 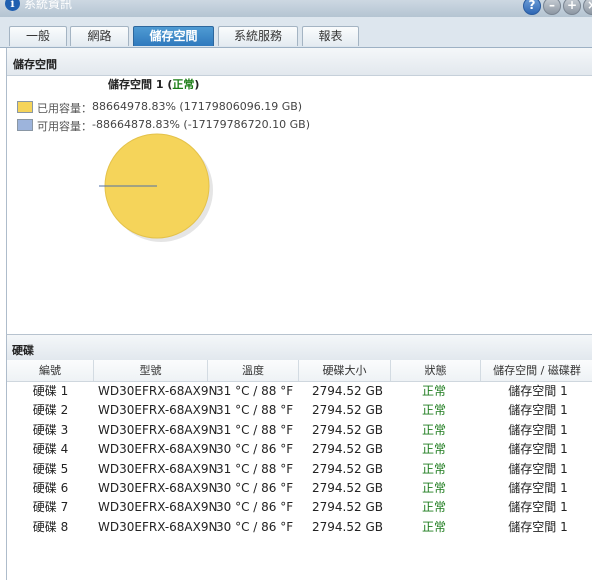 I want to click on volume-name: 儲存空間 1 (, so click(x=140, y=84).